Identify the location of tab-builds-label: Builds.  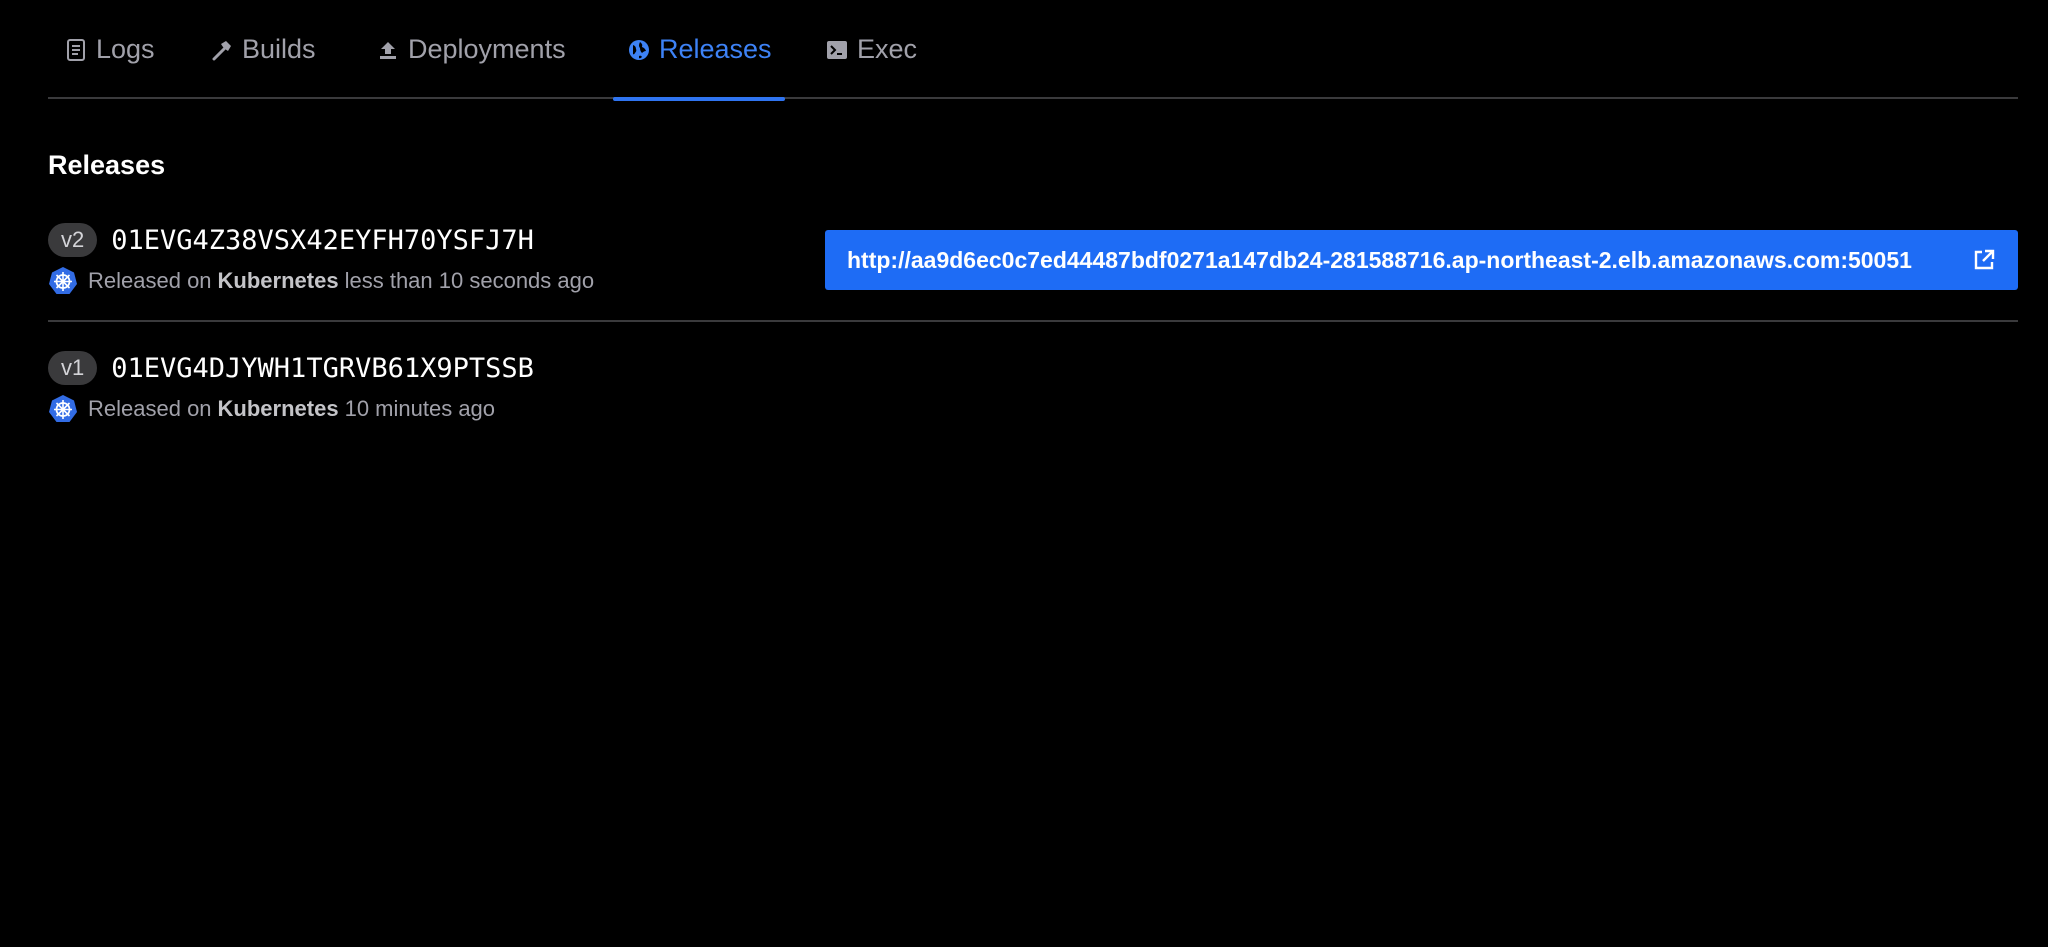
(279, 49).